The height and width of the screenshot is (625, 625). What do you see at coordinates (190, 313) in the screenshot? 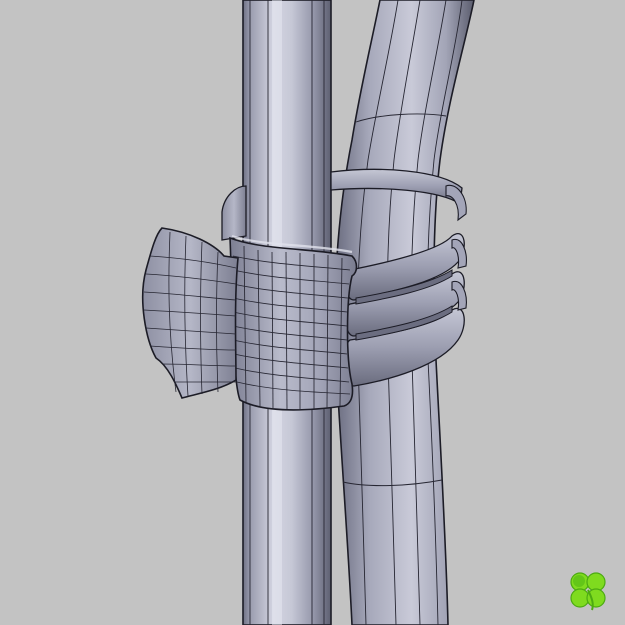
I see `pipe-clamp-tab` at bounding box center [190, 313].